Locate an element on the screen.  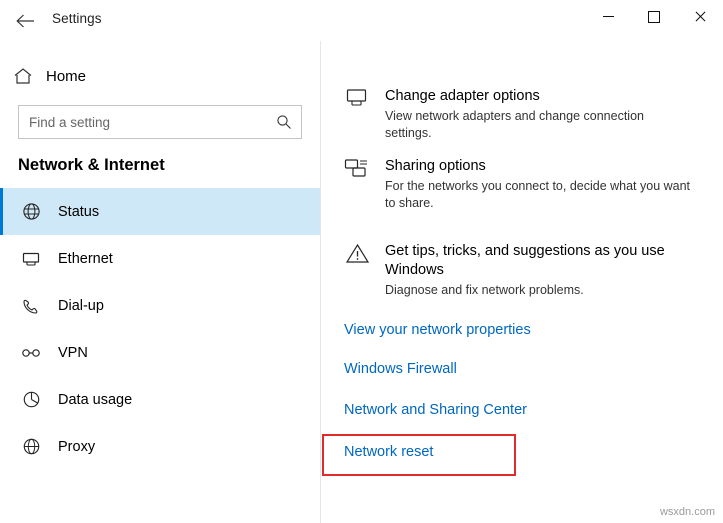
close-icon is located at coordinates (700, 17).